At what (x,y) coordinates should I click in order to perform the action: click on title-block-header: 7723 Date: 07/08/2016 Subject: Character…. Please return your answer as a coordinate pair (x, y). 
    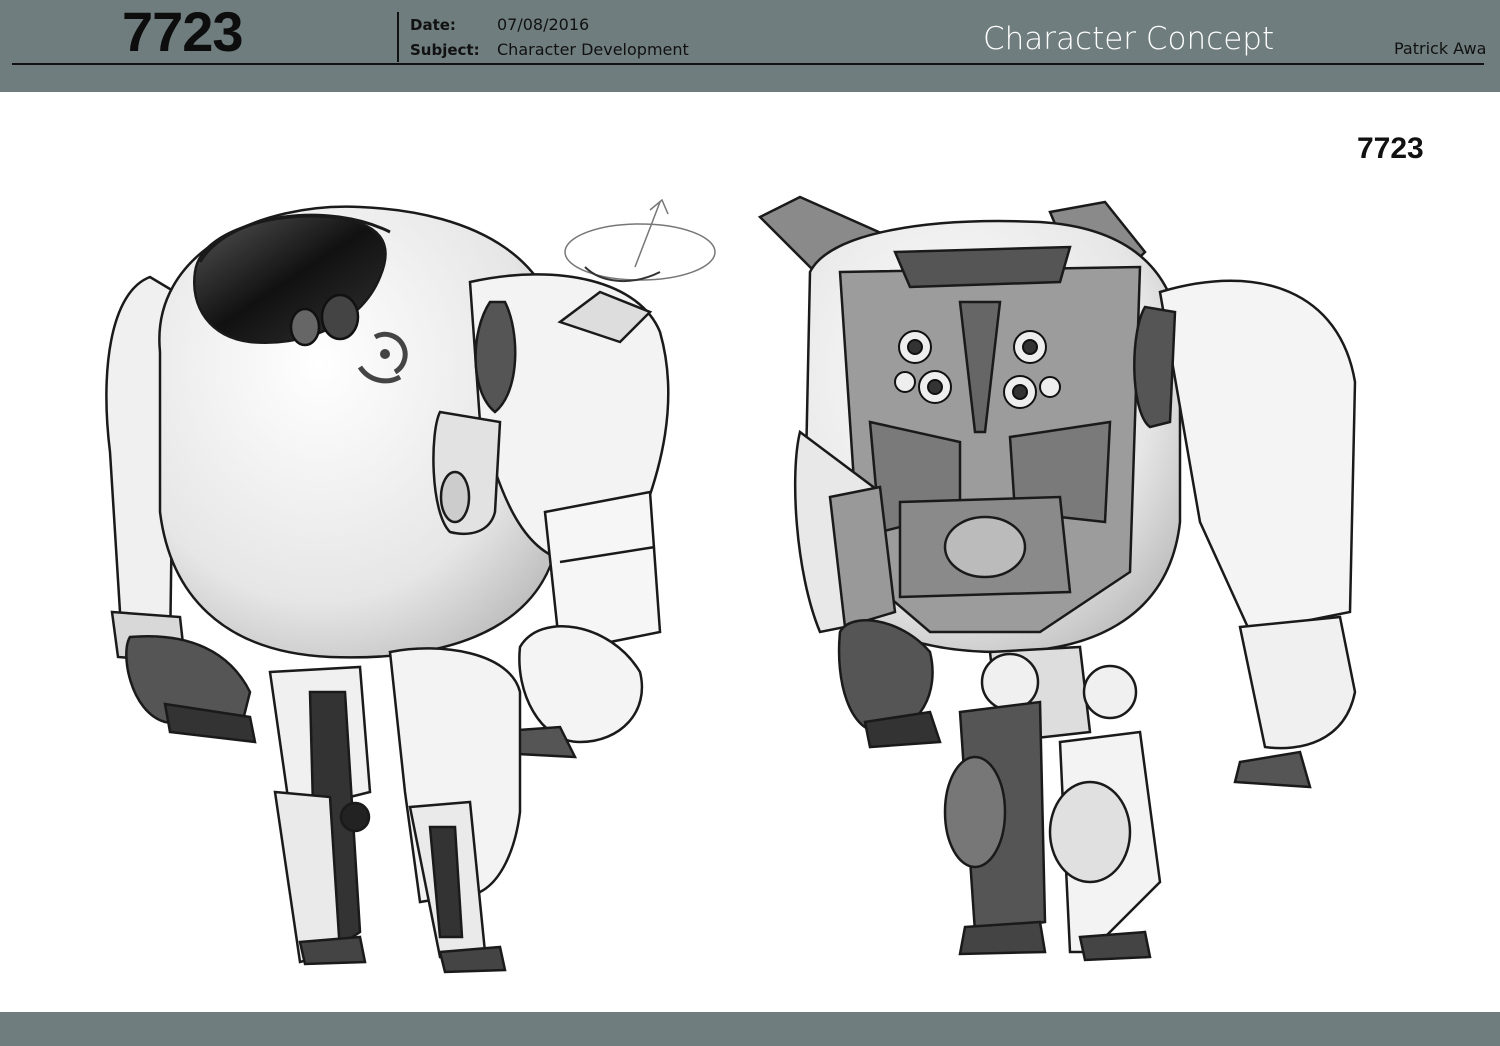
    Looking at the image, I should click on (750, 46).